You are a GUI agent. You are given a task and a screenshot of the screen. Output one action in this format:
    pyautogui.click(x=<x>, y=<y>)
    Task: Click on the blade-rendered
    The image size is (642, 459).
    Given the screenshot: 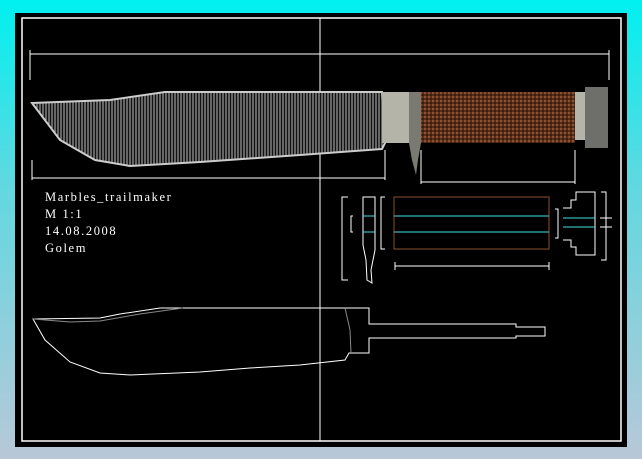 What is the action you would take?
    pyautogui.click(x=208, y=129)
    